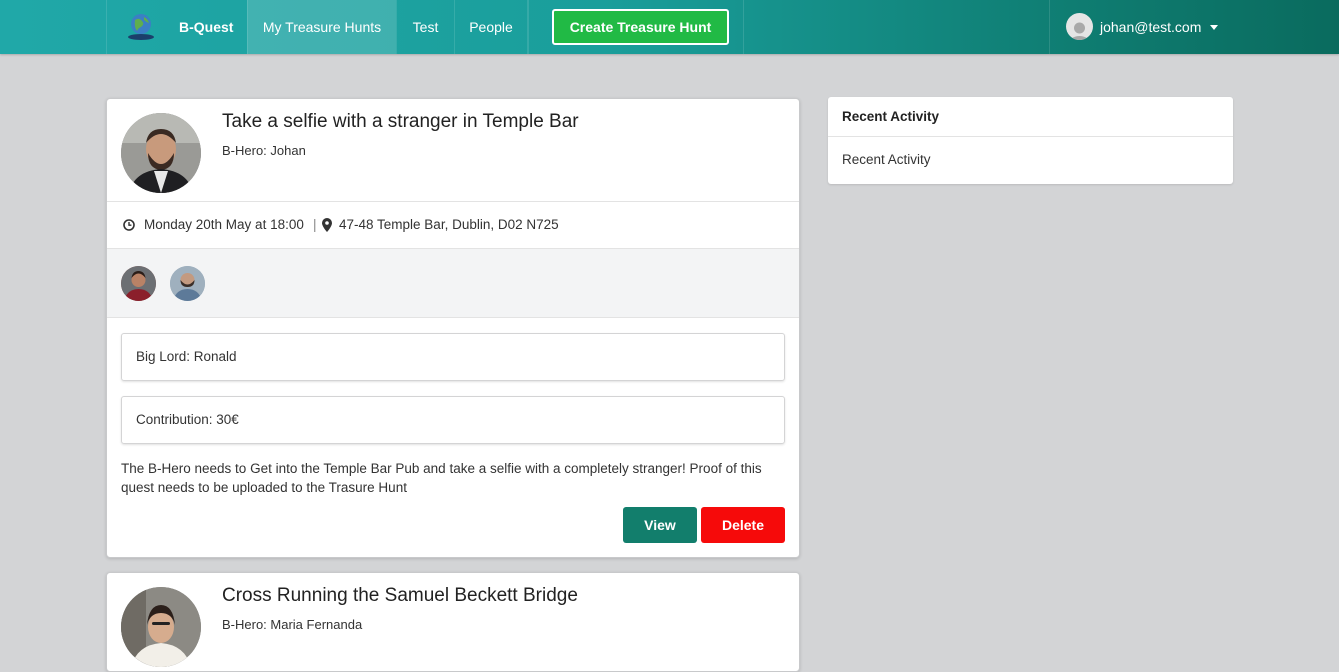  What do you see at coordinates (129, 225) in the screenshot?
I see `clock-icon` at bounding box center [129, 225].